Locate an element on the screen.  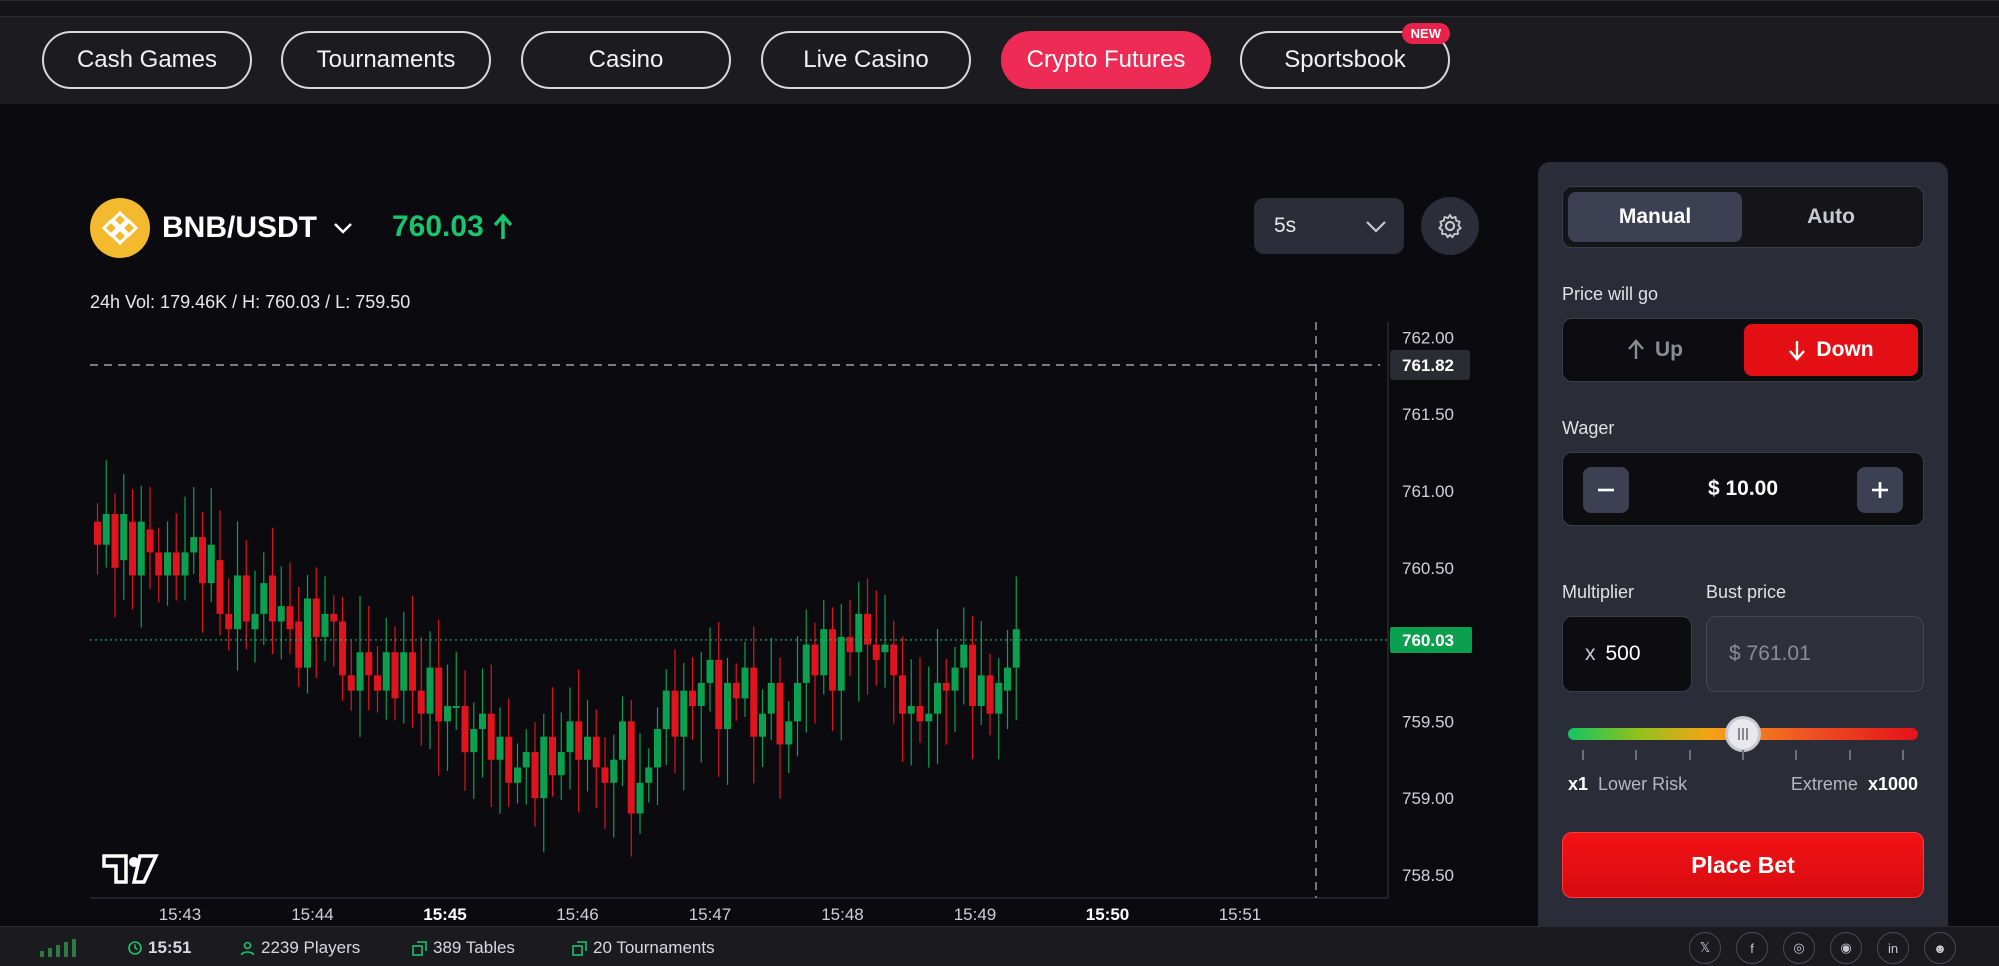
y-tick-label: 759.00 is located at coordinates (1428, 798).